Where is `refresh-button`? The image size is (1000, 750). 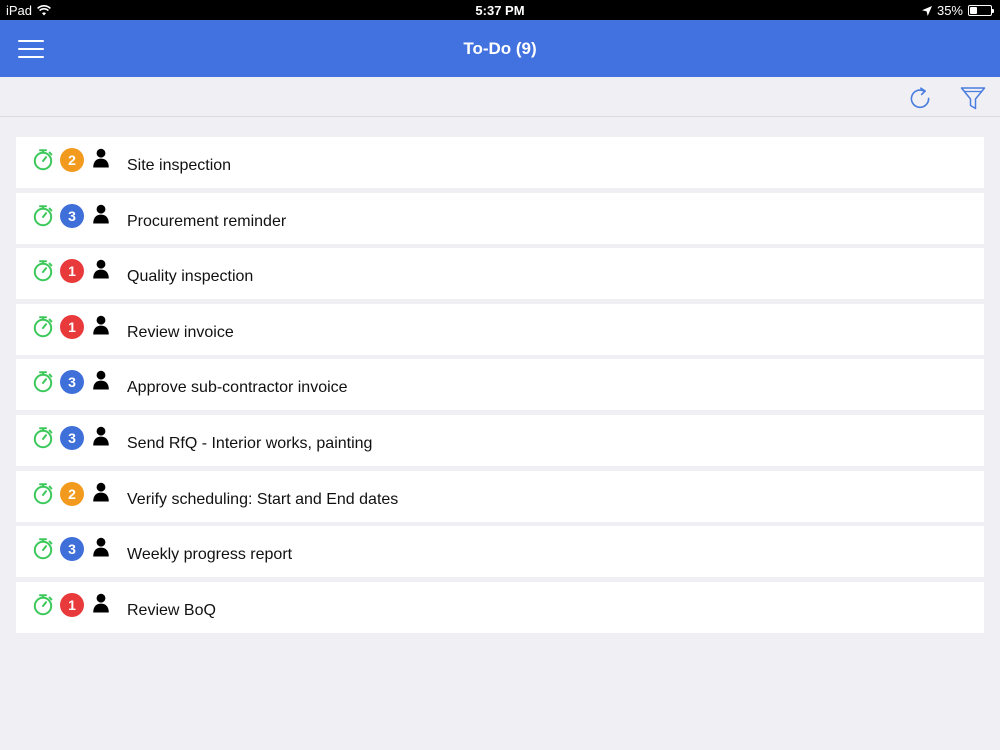 refresh-button is located at coordinates (920, 98).